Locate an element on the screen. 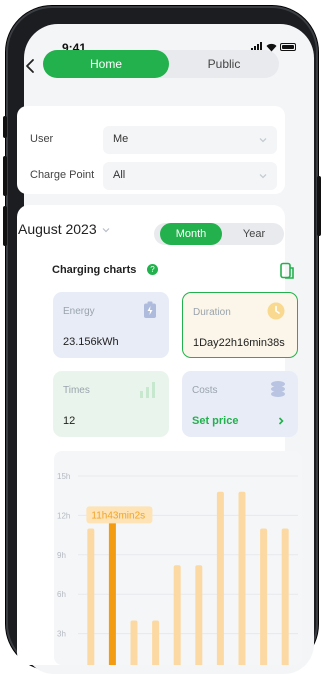  times-tile: Times 12 is located at coordinates (111, 404).